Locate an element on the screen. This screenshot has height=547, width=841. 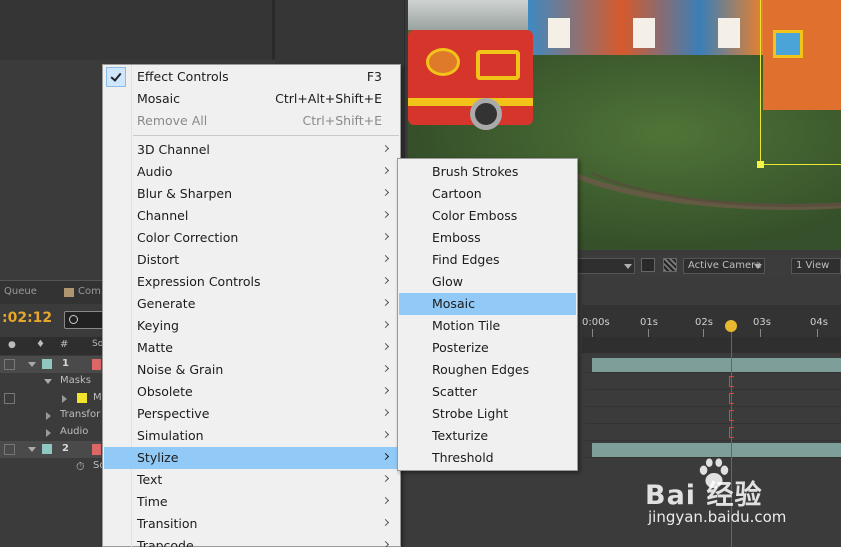
tab-composition: Com is located at coordinates (89, 291).